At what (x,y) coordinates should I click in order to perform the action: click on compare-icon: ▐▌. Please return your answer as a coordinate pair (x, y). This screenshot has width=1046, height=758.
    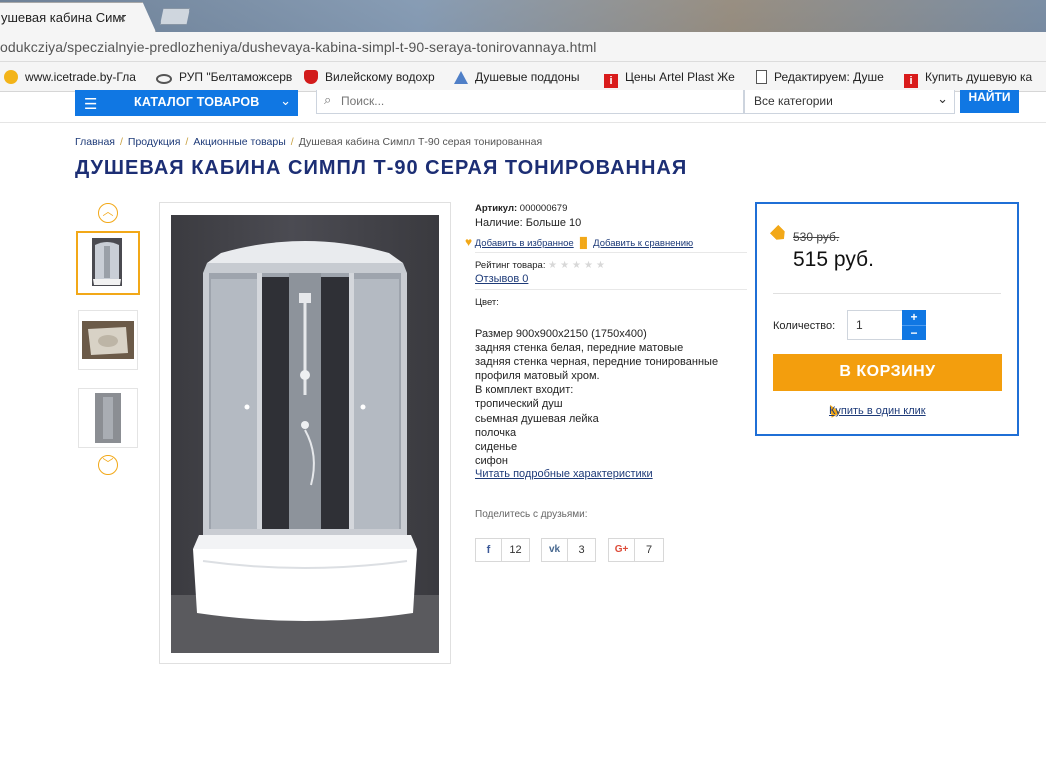
    Looking at the image, I should click on (583, 243).